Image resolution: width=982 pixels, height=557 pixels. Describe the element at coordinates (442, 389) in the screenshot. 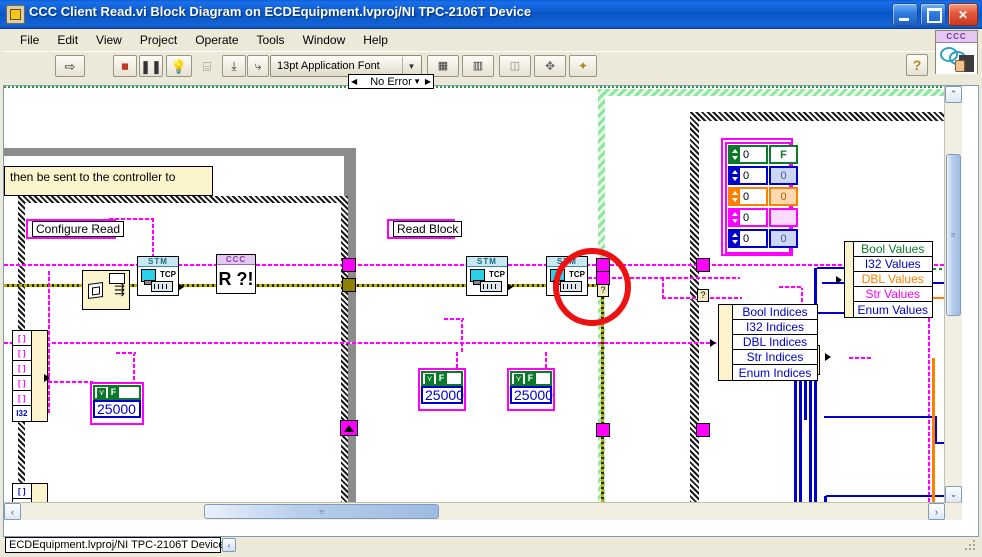

I see `numeric-constant-timeout-2: ⋎ F 25000` at that location.